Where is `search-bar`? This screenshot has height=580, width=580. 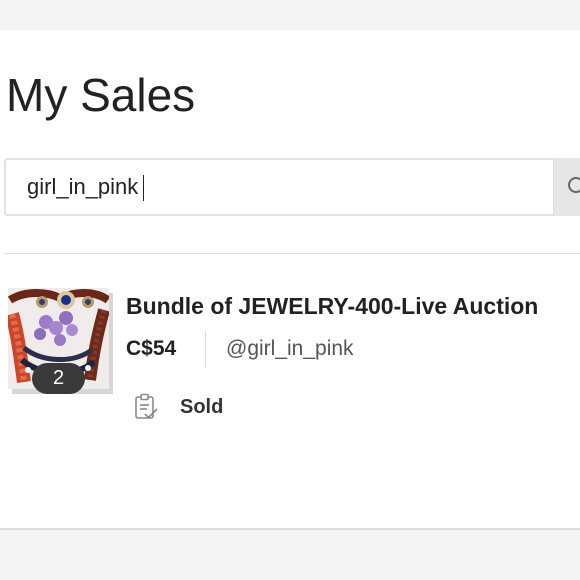
search-bar is located at coordinates (291, 187).